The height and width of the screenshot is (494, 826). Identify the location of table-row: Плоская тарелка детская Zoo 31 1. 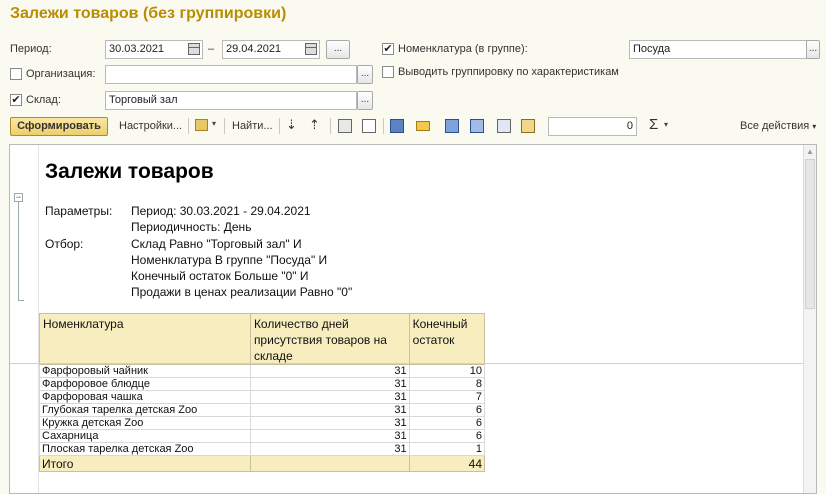
(262, 449).